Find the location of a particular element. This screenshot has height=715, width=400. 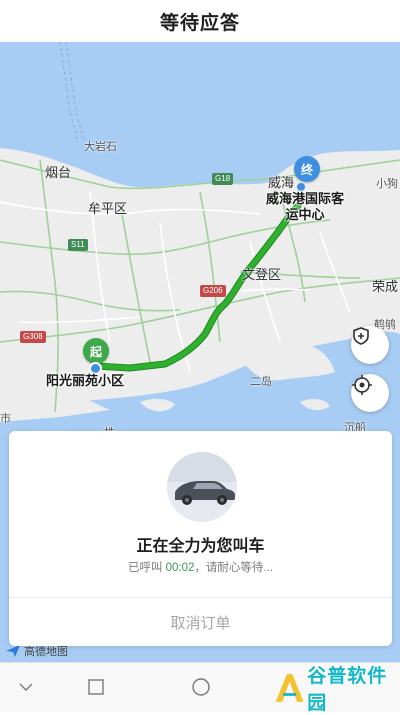

car-icon is located at coordinates (202, 487).